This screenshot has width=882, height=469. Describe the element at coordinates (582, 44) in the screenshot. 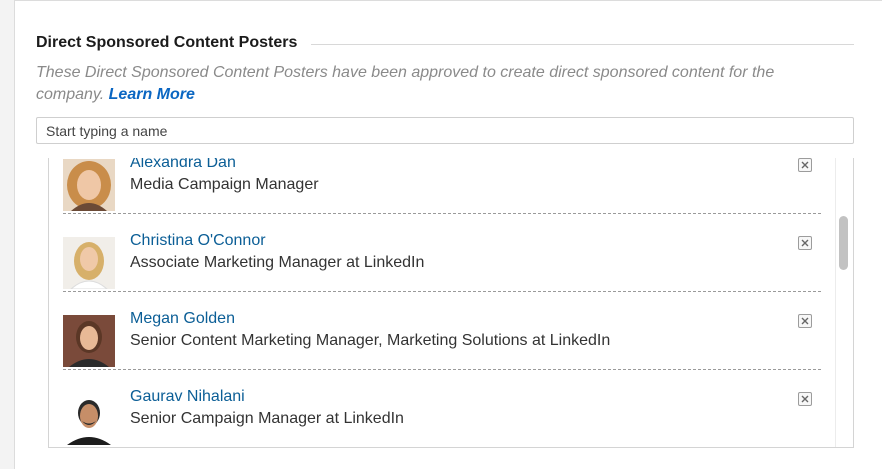

I see `header-divider` at that location.